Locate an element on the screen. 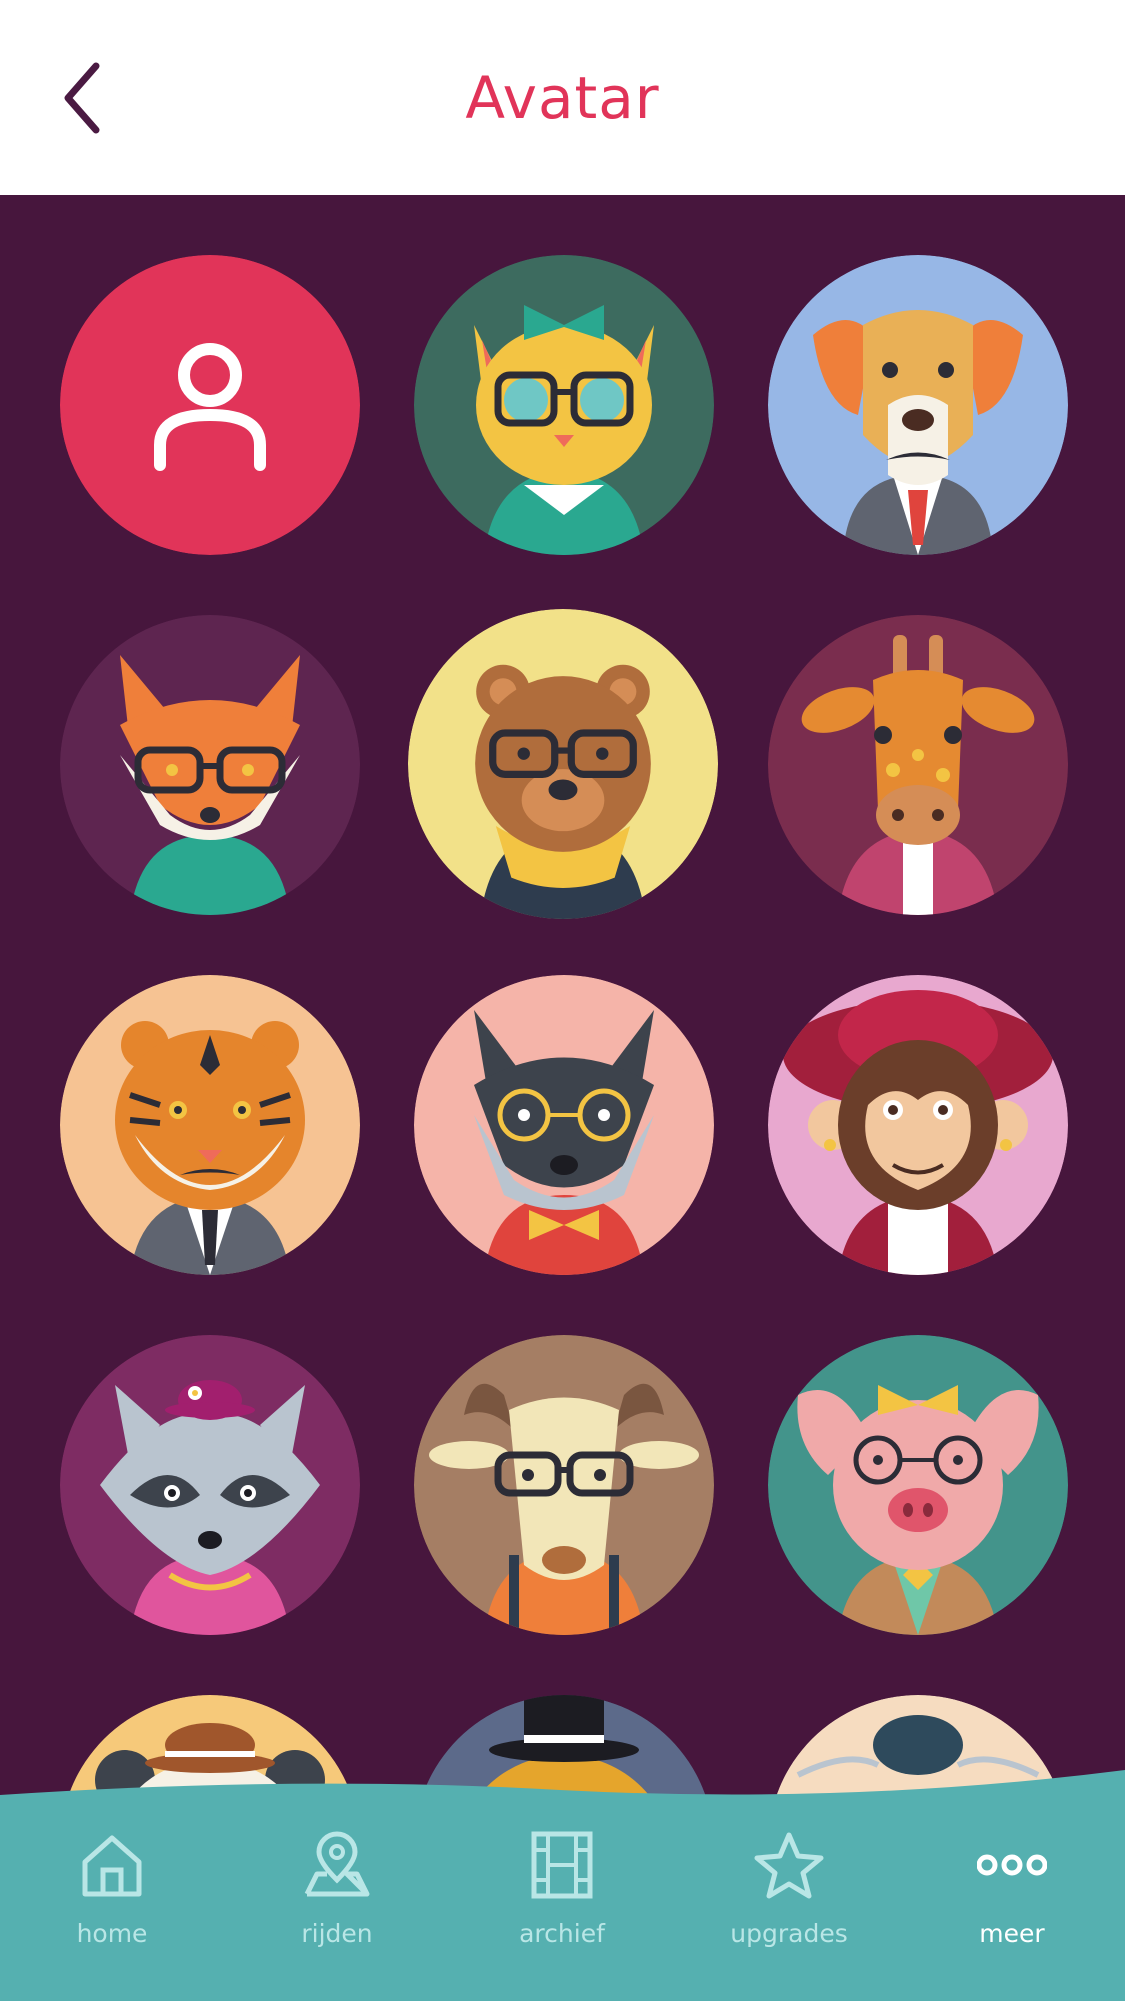 The image size is (1125, 2001). tab-upgrades: upgrades is located at coordinates (789, 1900).